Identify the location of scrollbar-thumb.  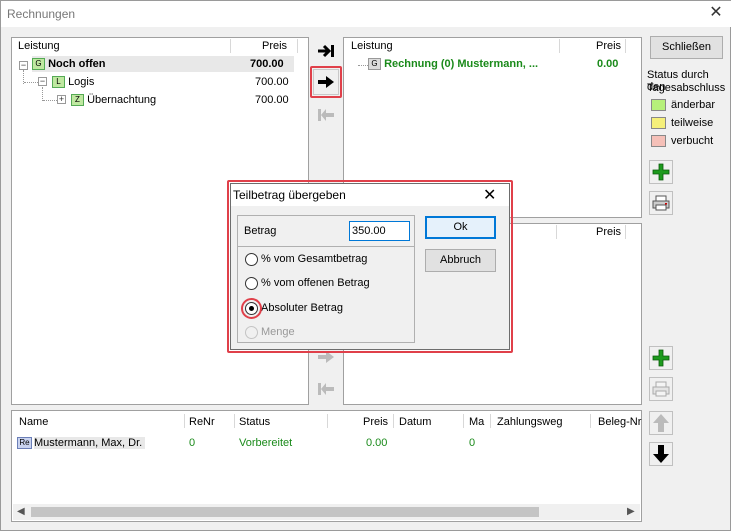
(285, 512).